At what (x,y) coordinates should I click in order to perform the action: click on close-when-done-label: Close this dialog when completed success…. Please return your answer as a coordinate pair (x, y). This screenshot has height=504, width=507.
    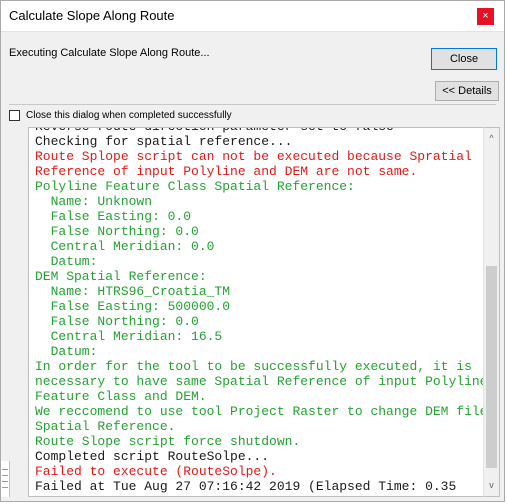
    Looking at the image, I should click on (129, 115).